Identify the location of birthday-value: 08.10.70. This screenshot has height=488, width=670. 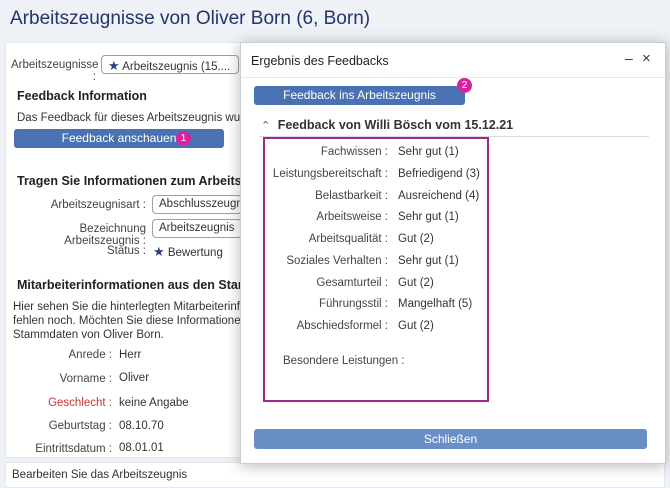
(141, 426).